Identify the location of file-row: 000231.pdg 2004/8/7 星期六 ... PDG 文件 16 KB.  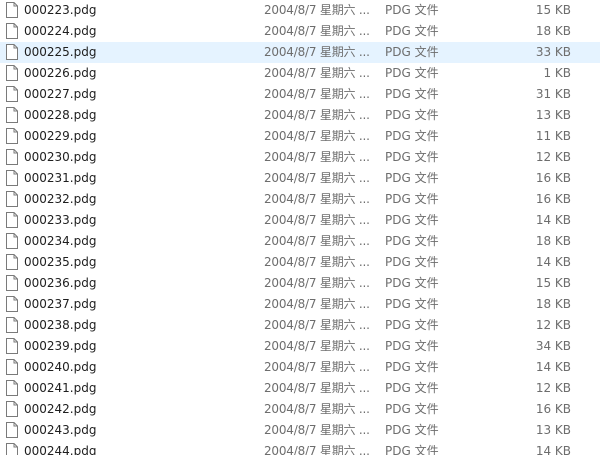
(300, 178).